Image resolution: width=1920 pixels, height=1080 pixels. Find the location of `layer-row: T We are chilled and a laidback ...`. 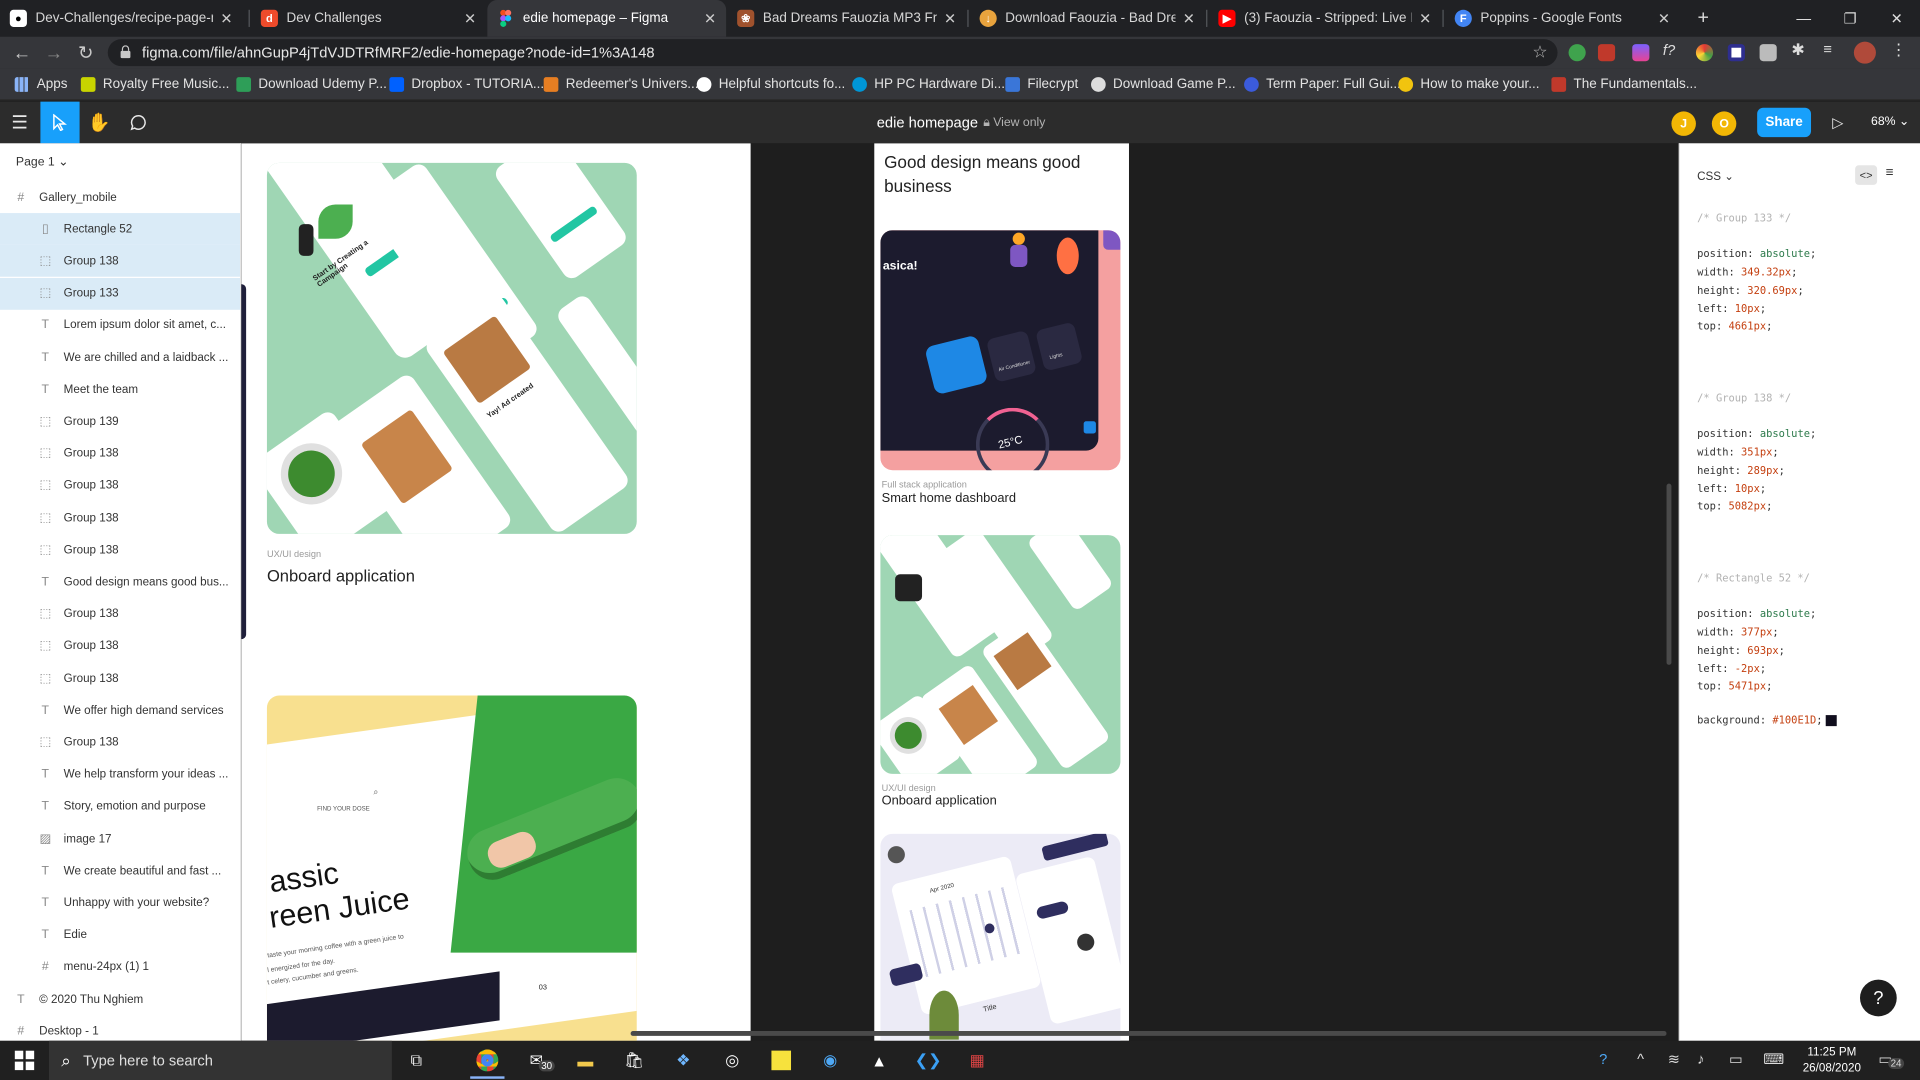

layer-row: T We are chilled and a laidback ... is located at coordinates (120, 358).